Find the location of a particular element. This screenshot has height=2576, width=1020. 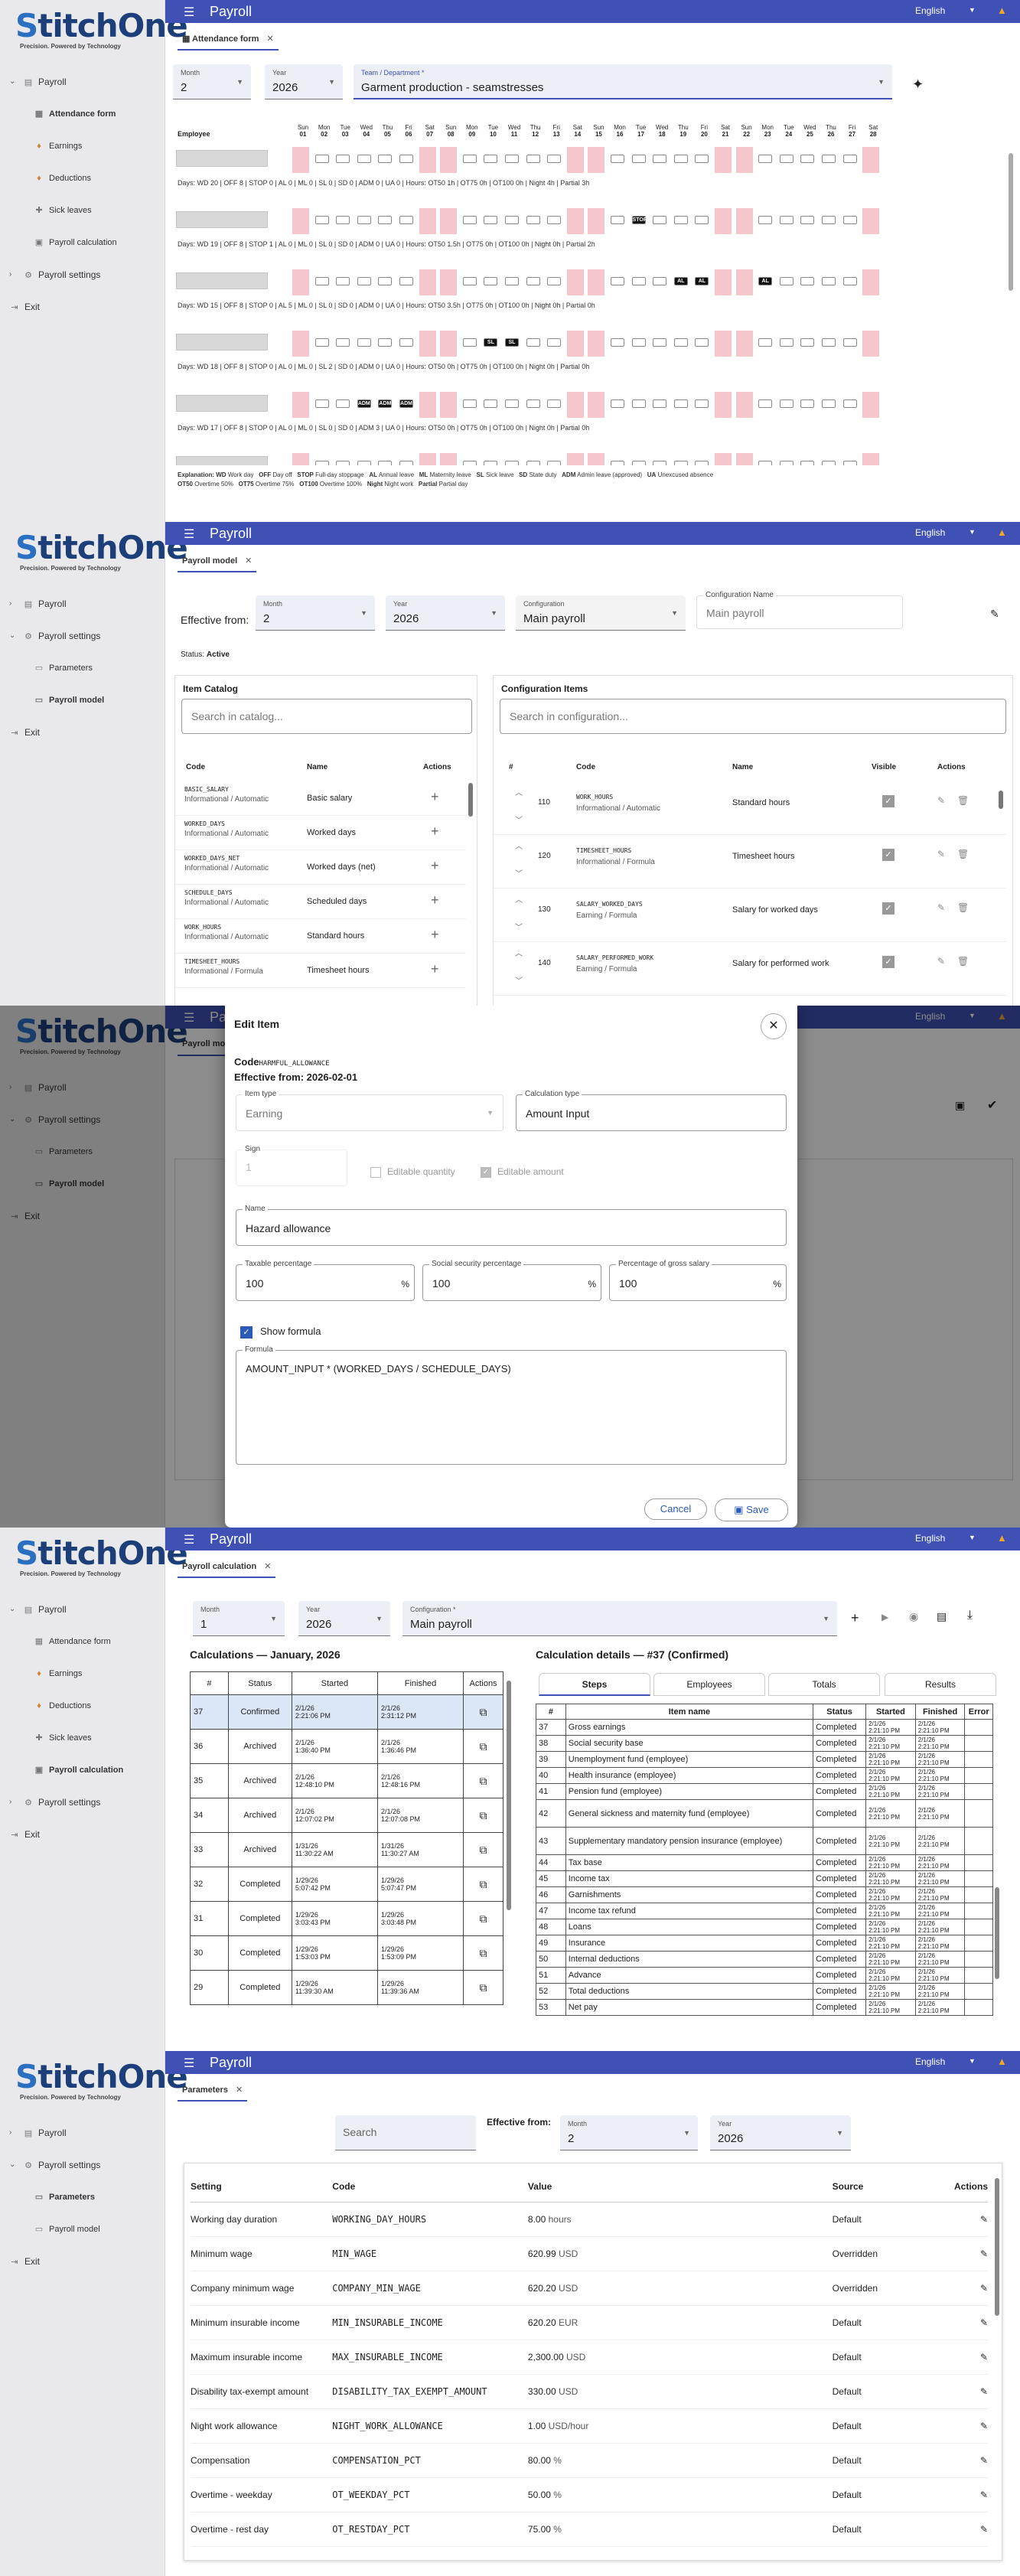

sidebar-item-deductions: ♦ Deductions is located at coordinates (82, 178).